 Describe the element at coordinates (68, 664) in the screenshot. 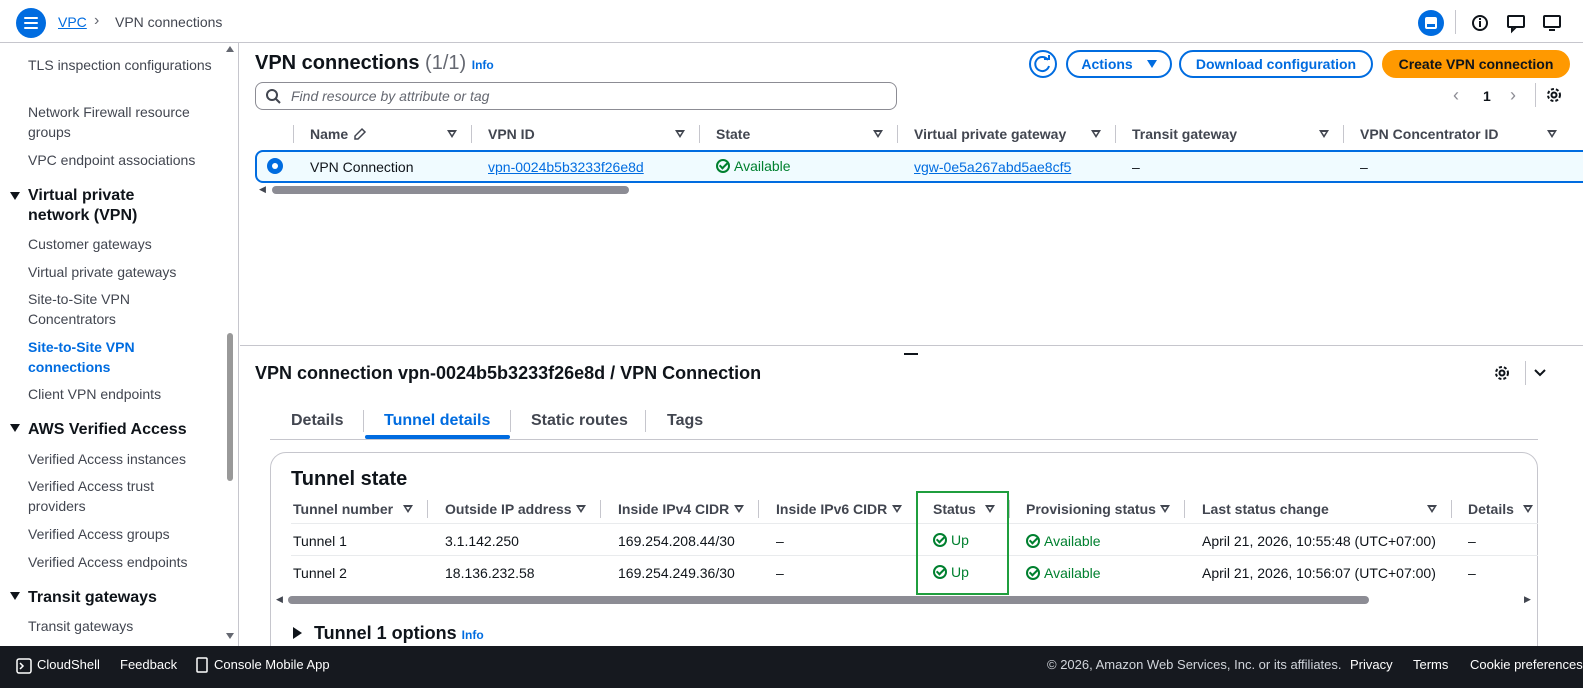

I see `cloudshell-link: CloudShell` at that location.